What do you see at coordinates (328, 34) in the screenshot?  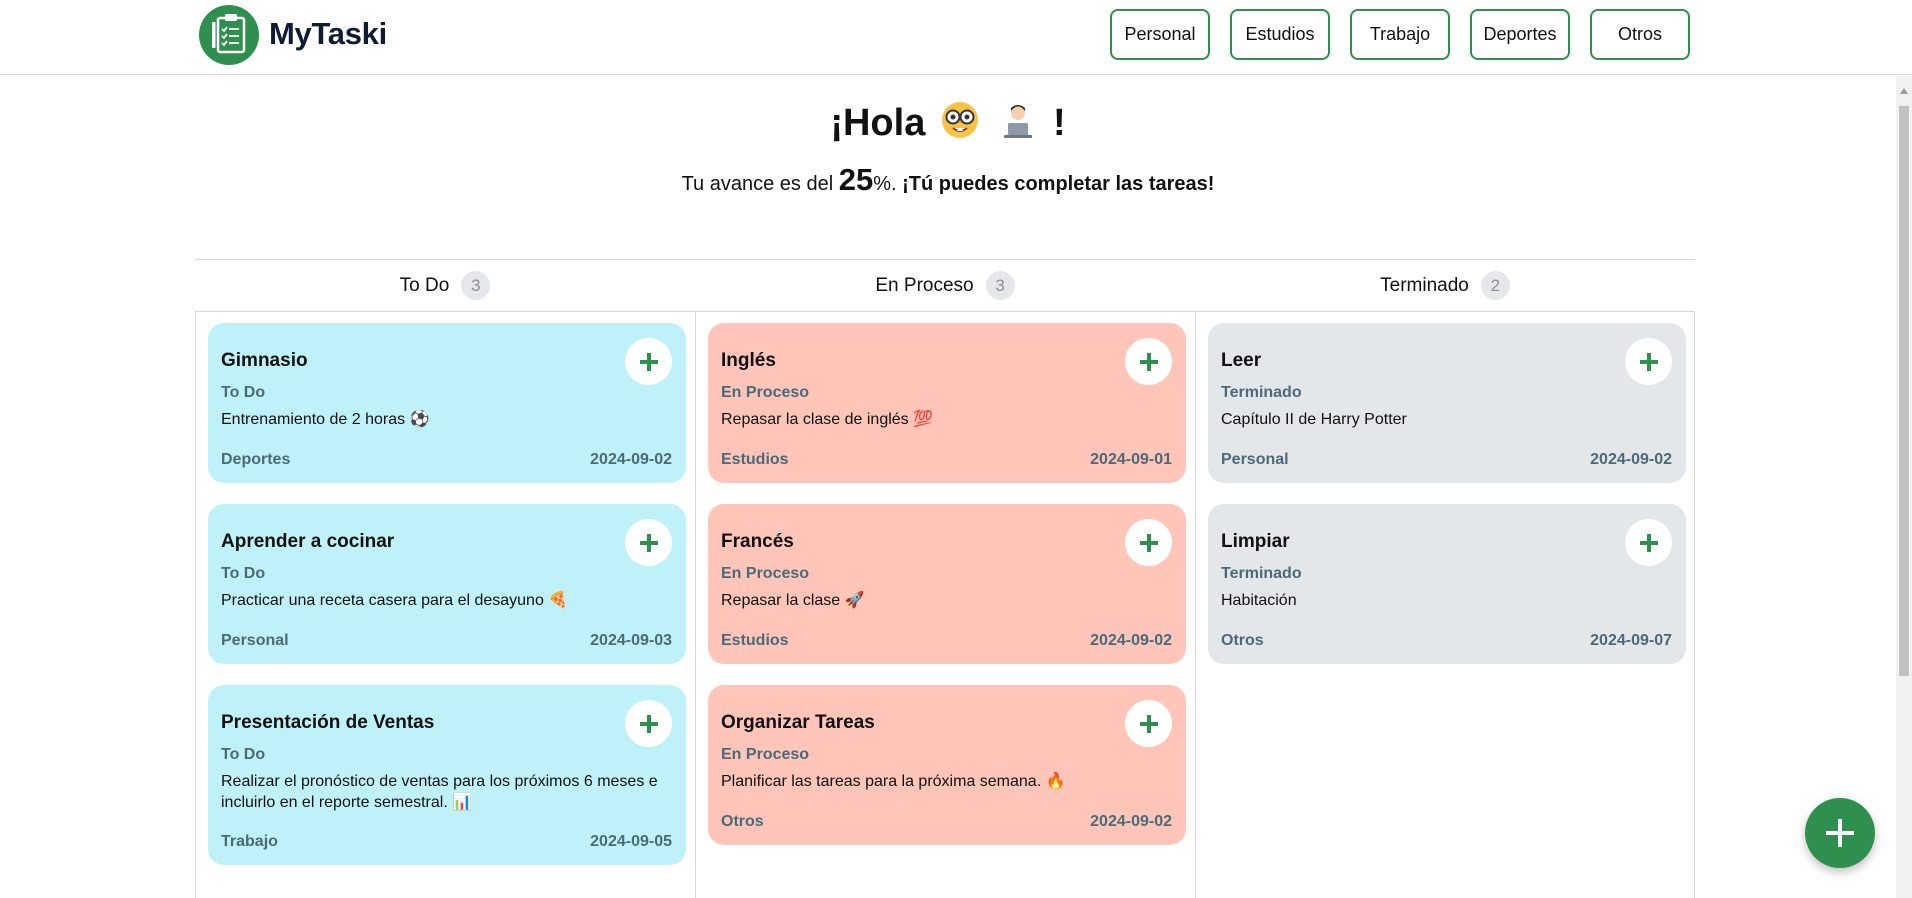 I see `brand-name: MyTaski` at bounding box center [328, 34].